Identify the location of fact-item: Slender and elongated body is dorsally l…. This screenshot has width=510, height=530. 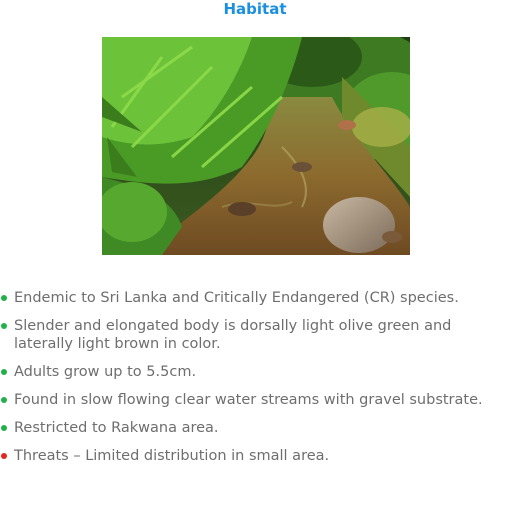
(252, 335).